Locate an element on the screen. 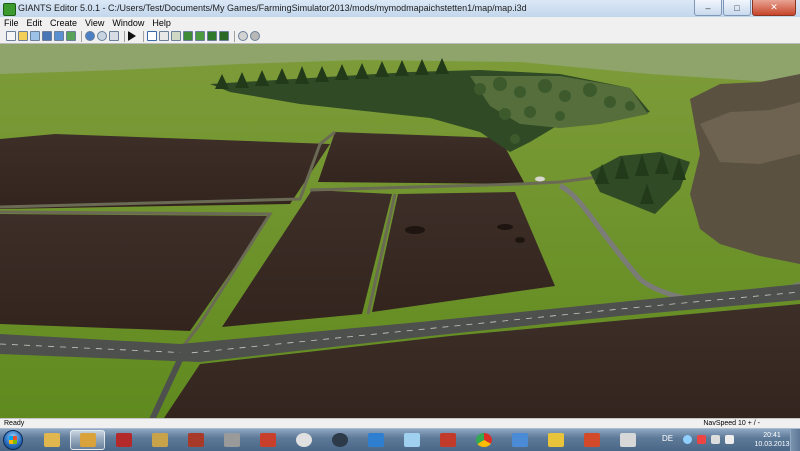  truck-game-icon is located at coordinates (231, 440).